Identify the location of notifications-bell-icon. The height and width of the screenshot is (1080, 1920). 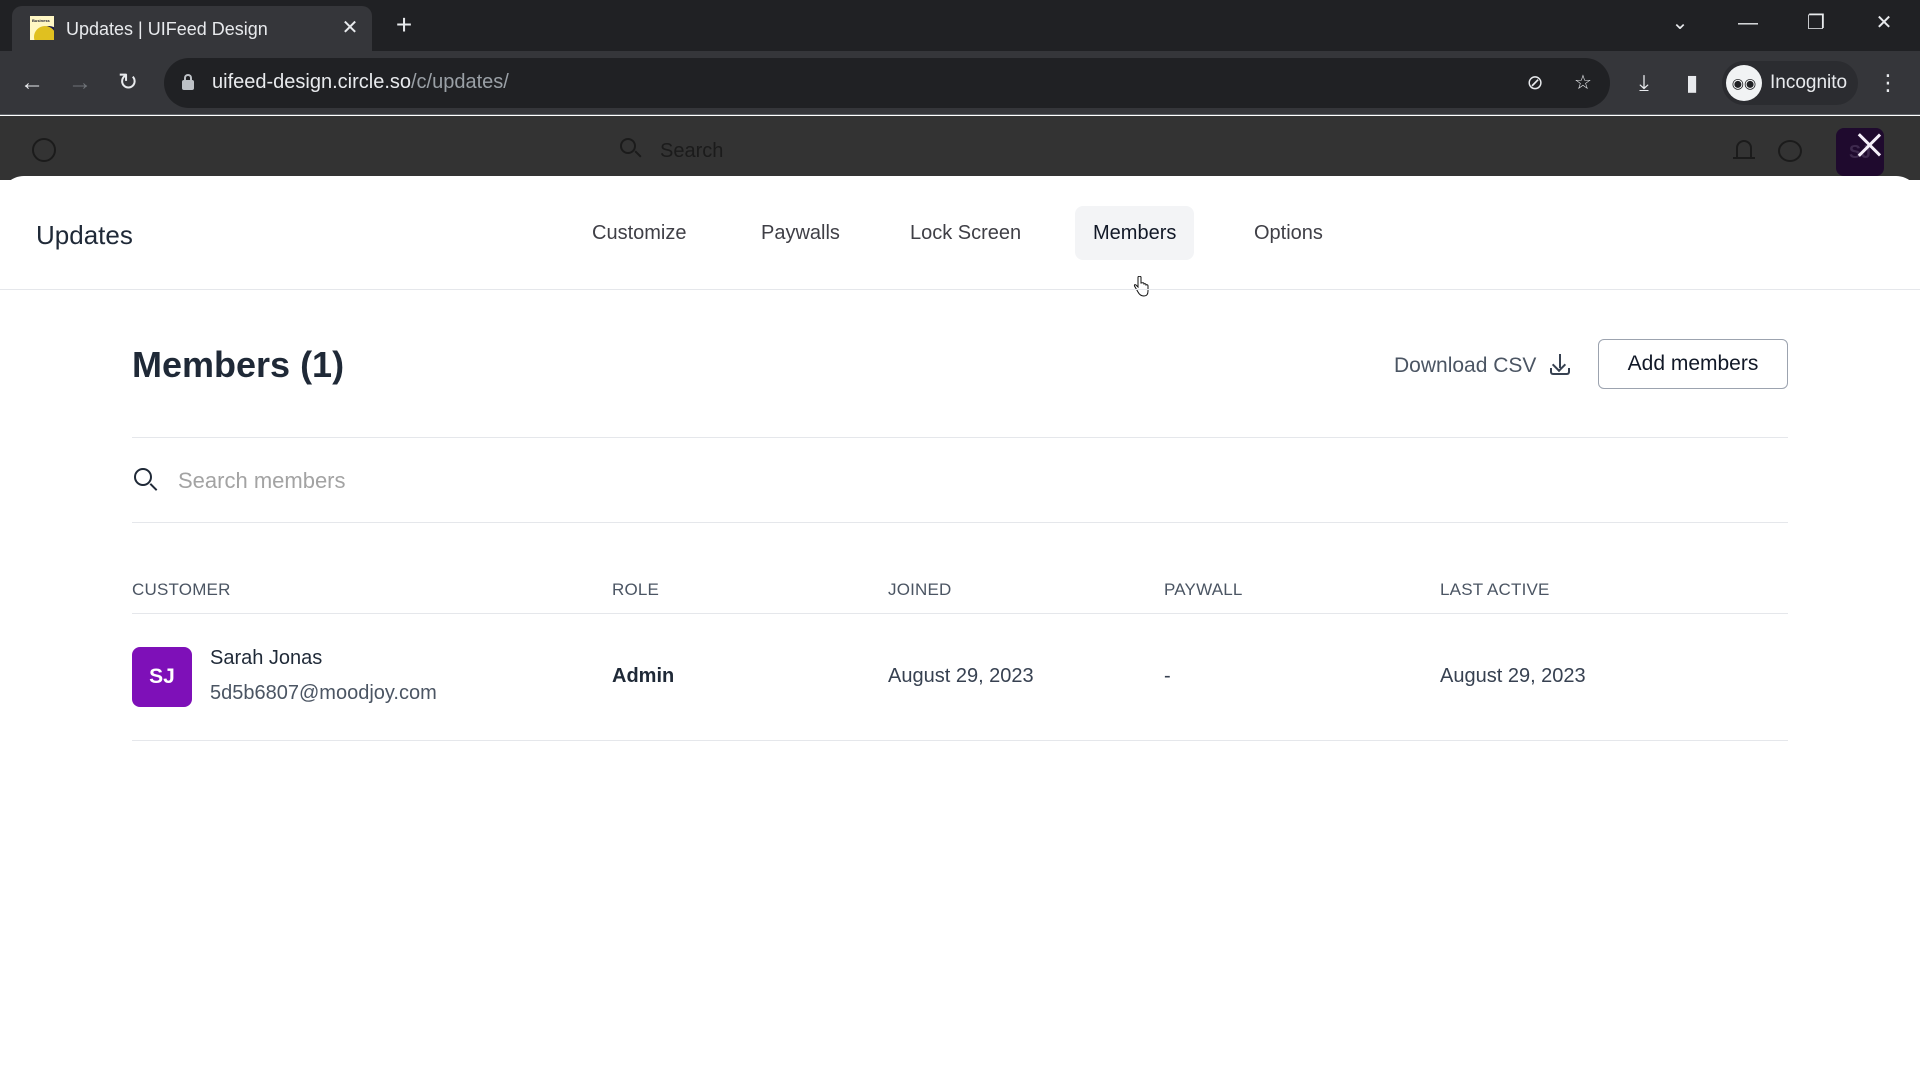
(1744, 152).